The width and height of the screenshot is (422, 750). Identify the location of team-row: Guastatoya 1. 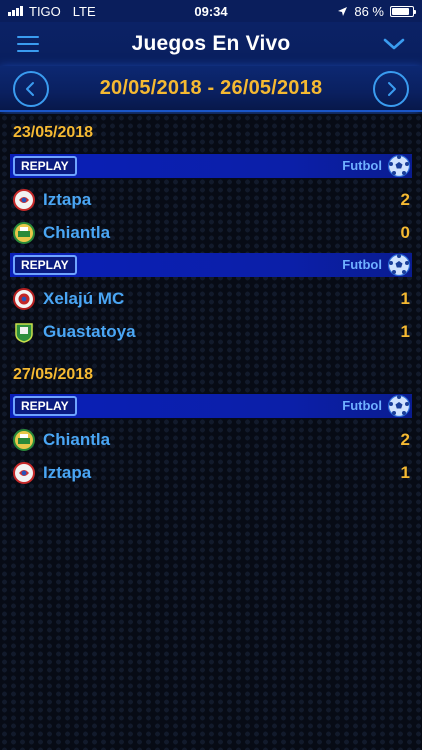
(211, 332).